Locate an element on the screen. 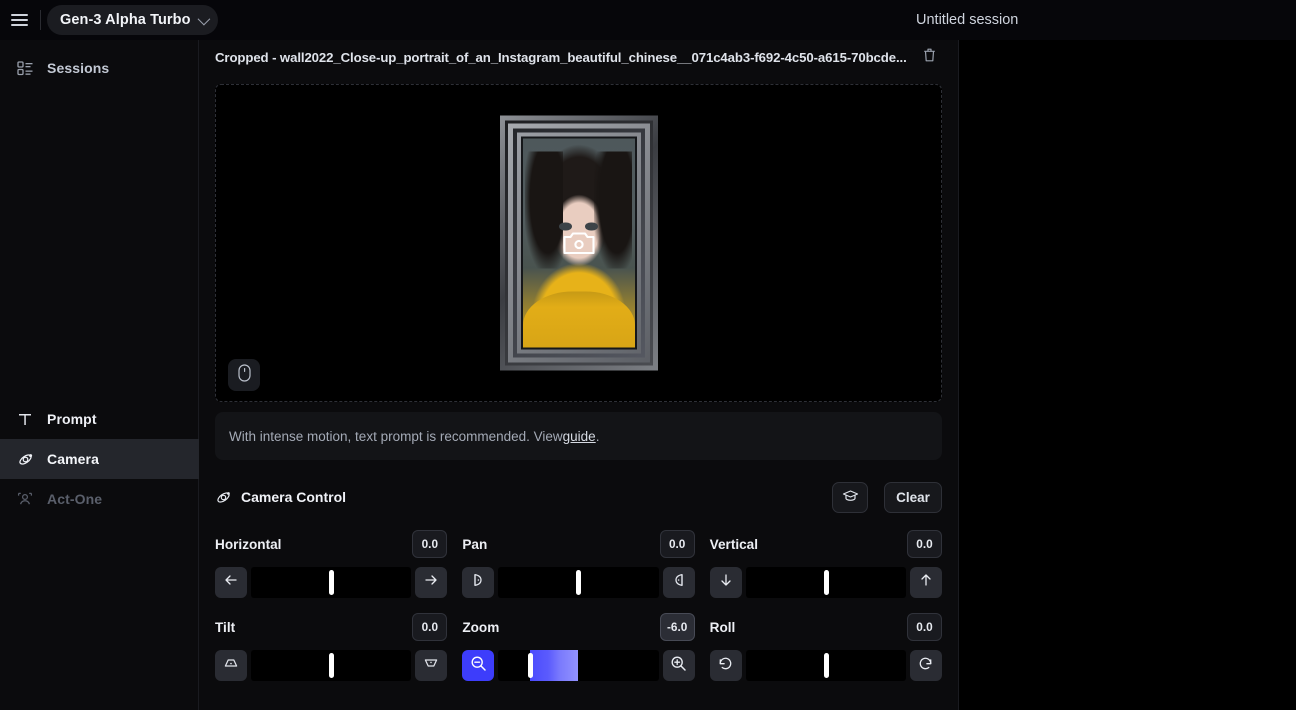 The image size is (1296, 710). pan-right-button is located at coordinates (678, 582).